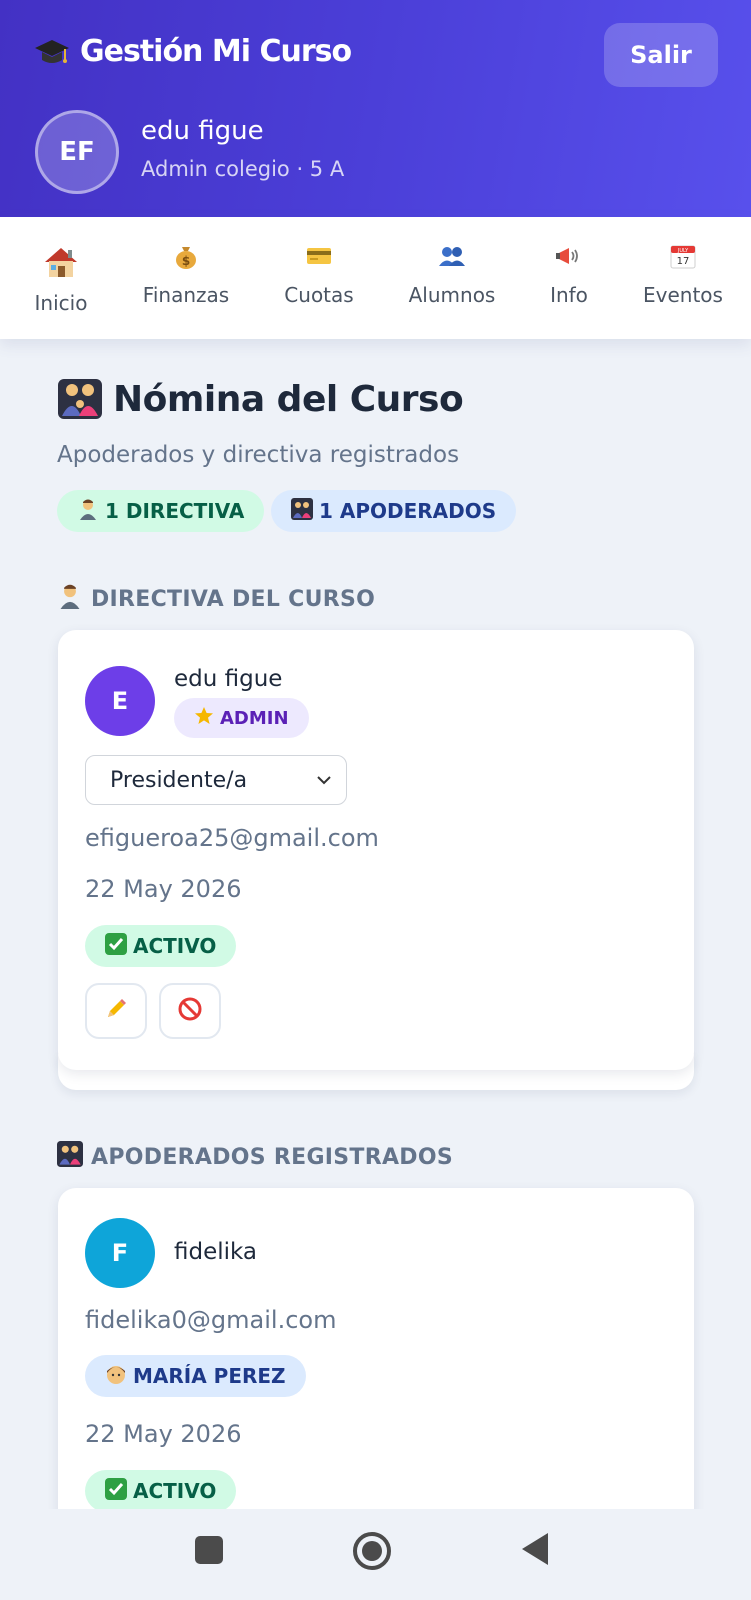  I want to click on nav-item-alumnos: Alumnos, so click(452, 278).